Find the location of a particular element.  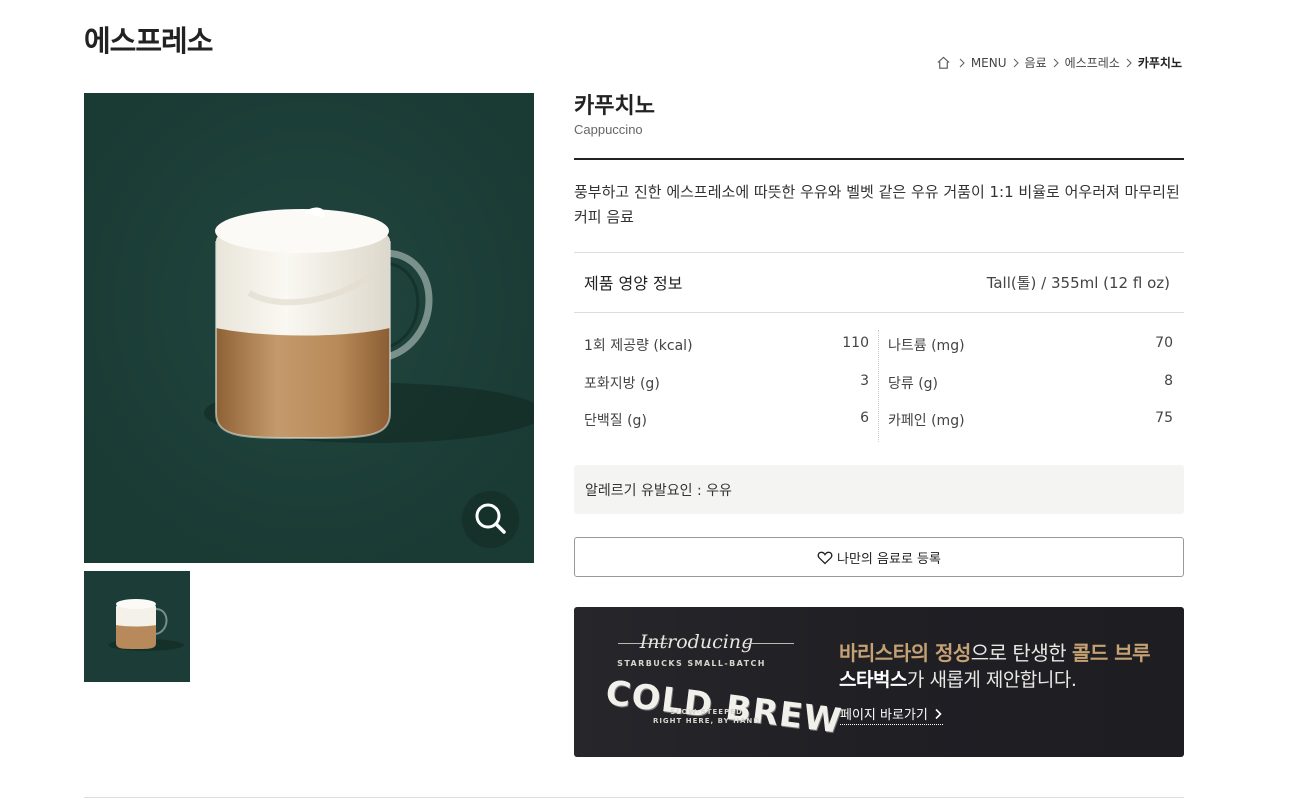

nutrition-row: 나트륨 (mg) 70 is located at coordinates (1030, 349).